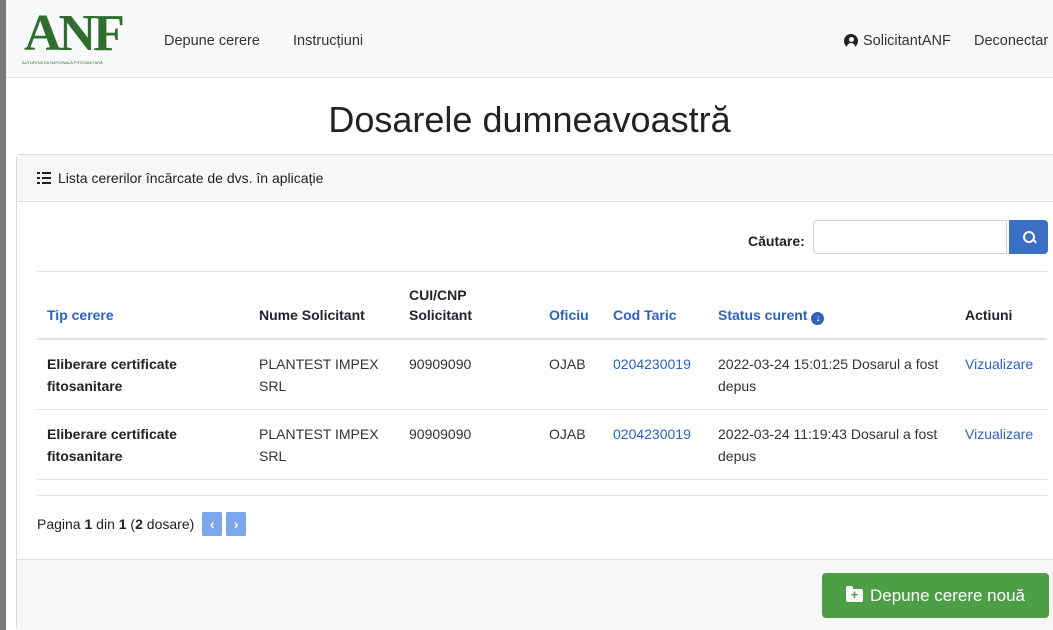 The height and width of the screenshot is (630, 1053). What do you see at coordinates (907, 41) in the screenshot?
I see `user-name: SolicitantANF` at bounding box center [907, 41].